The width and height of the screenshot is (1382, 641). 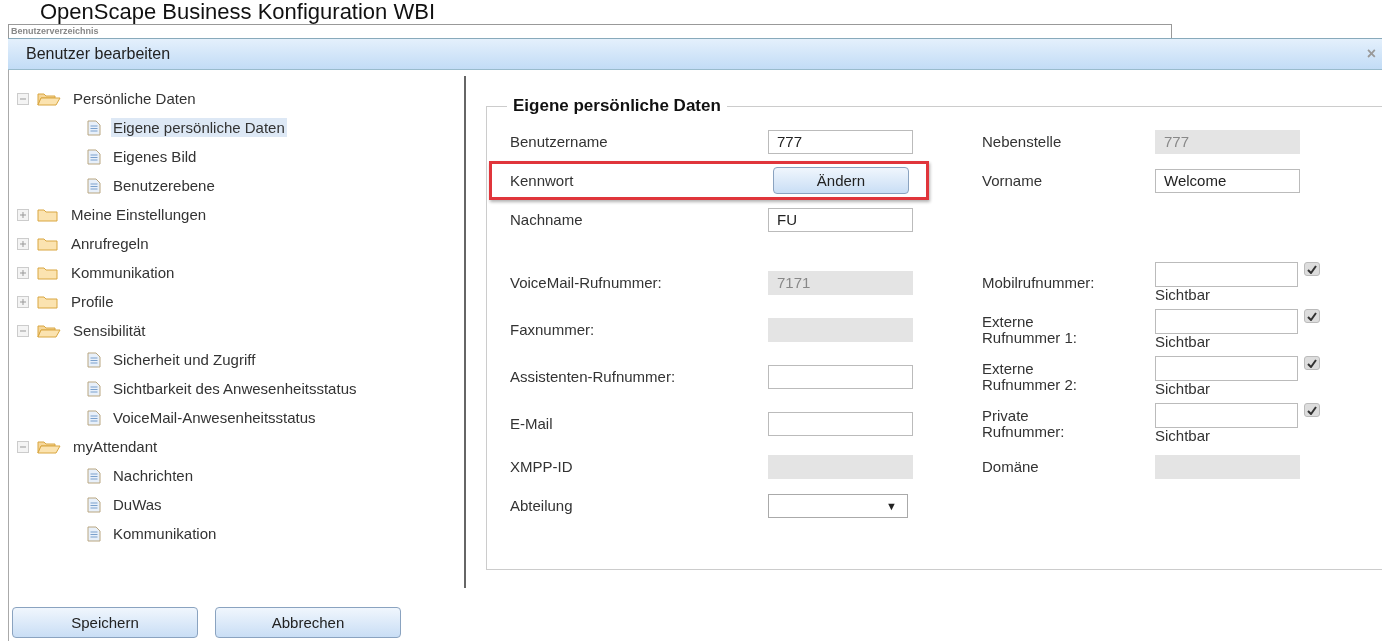 What do you see at coordinates (237, 12) in the screenshot?
I see `page-title: OpenScape Business Konfiguration WBI` at bounding box center [237, 12].